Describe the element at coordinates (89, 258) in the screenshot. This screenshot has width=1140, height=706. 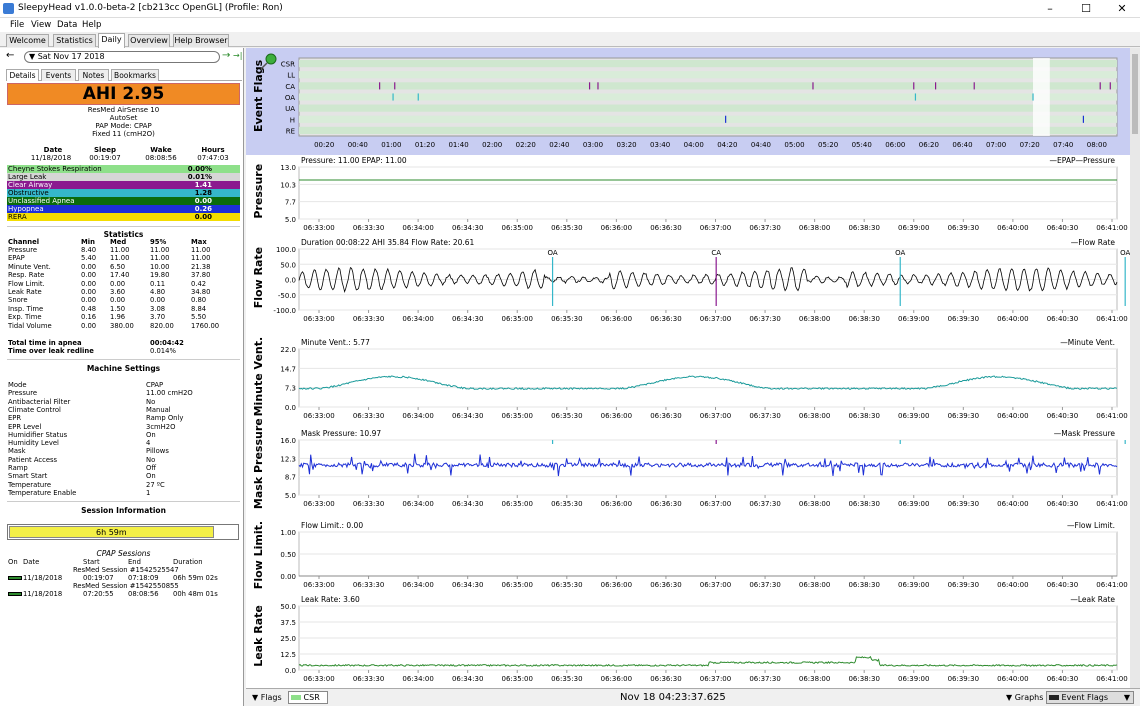
I see `stat-value: 5.40` at that location.